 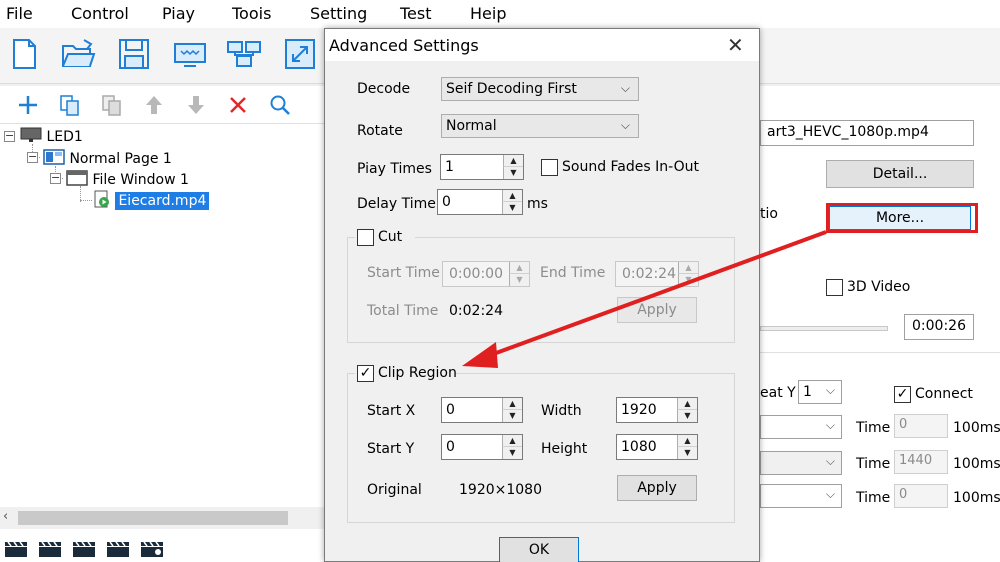 I want to click on effect-select-2: ⌵, so click(x=801, y=463).